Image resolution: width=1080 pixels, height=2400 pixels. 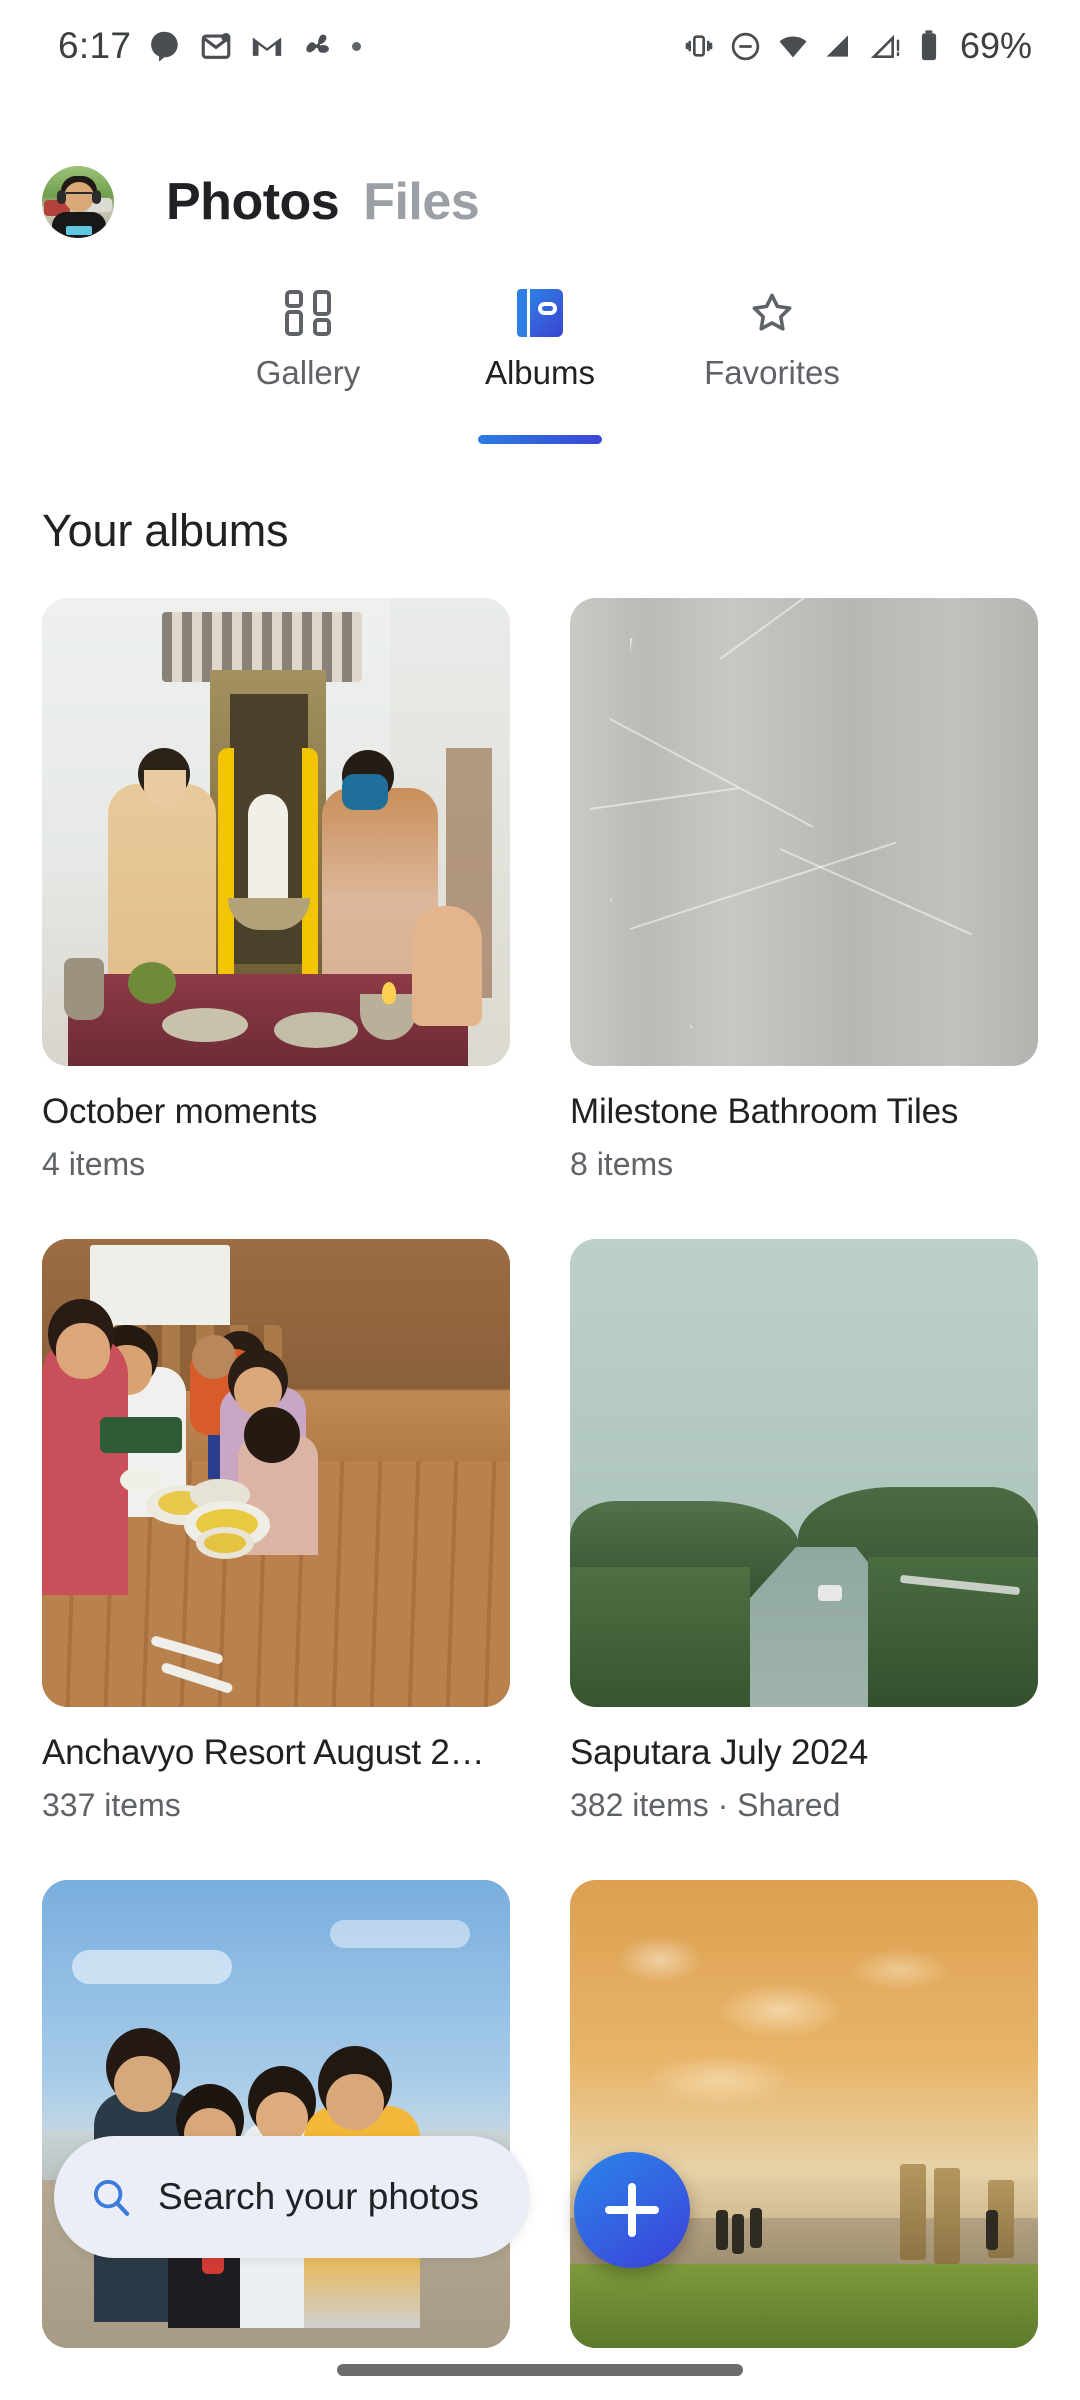 I want to click on status-bar-left: 6:17, so click(x=210, y=46).